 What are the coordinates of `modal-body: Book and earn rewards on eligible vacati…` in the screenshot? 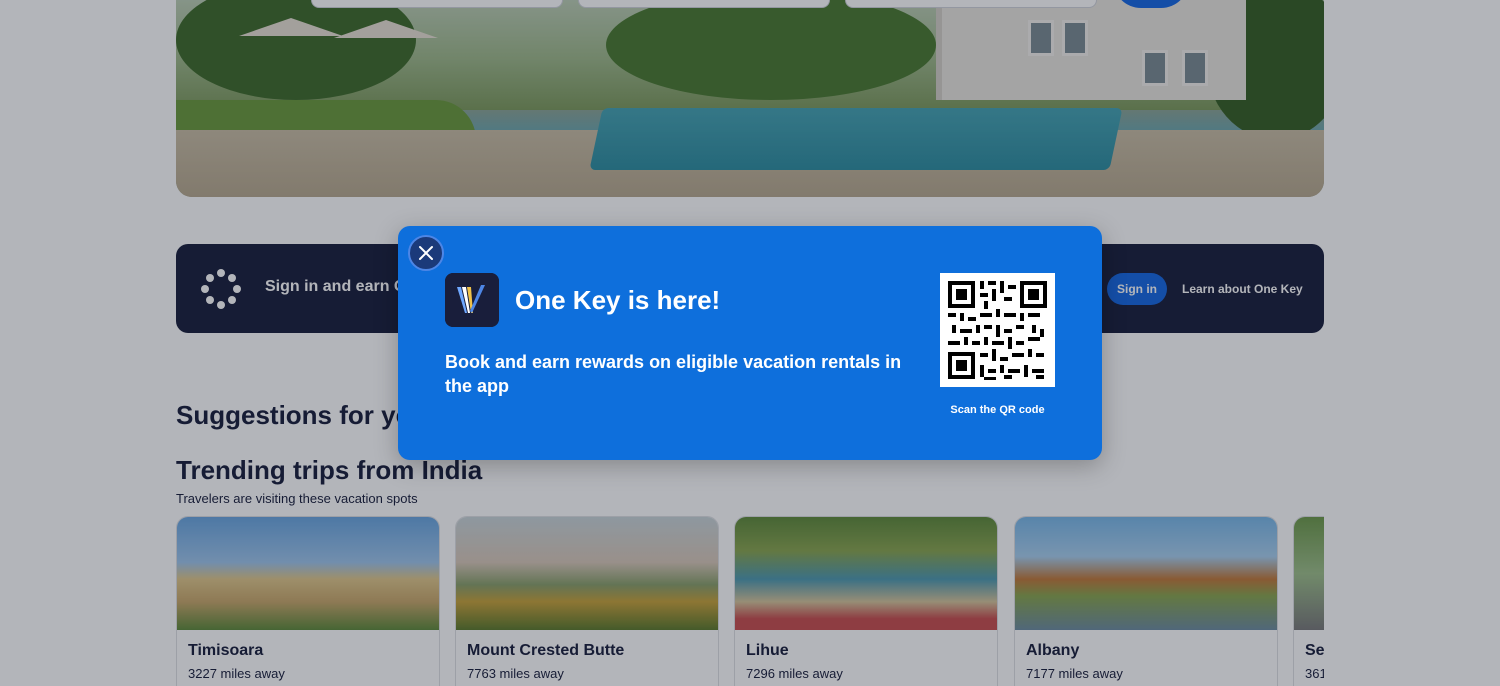 It's located at (673, 374).